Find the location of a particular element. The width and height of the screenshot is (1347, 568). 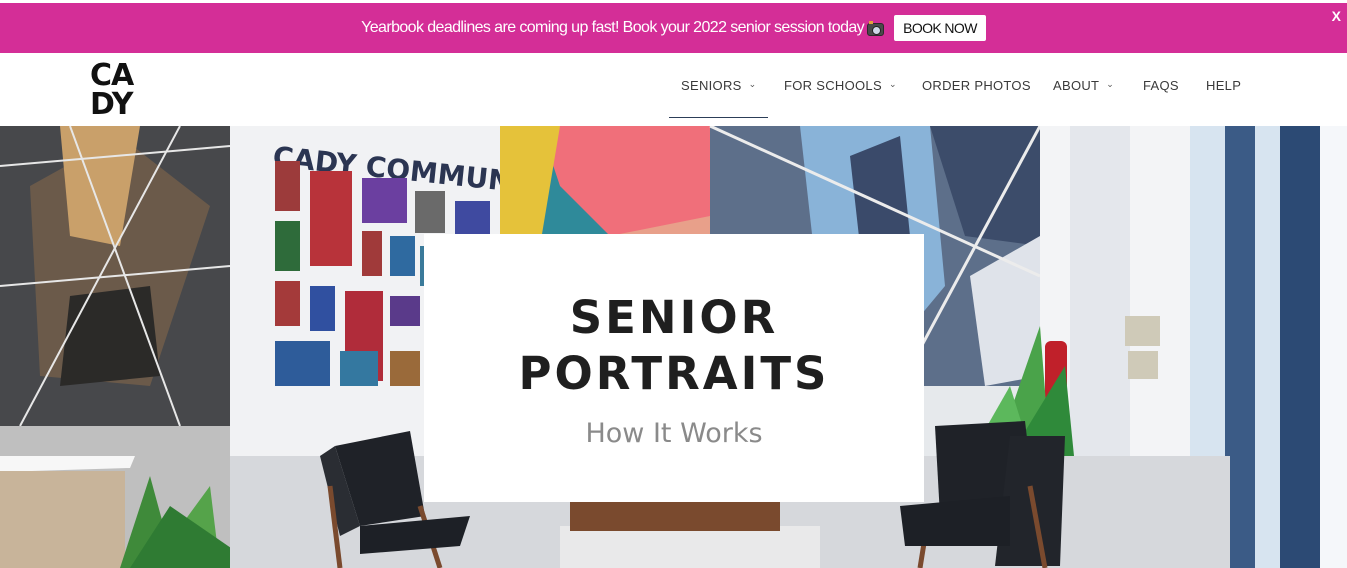

nav-item-label: SENIORS is located at coordinates (711, 85).